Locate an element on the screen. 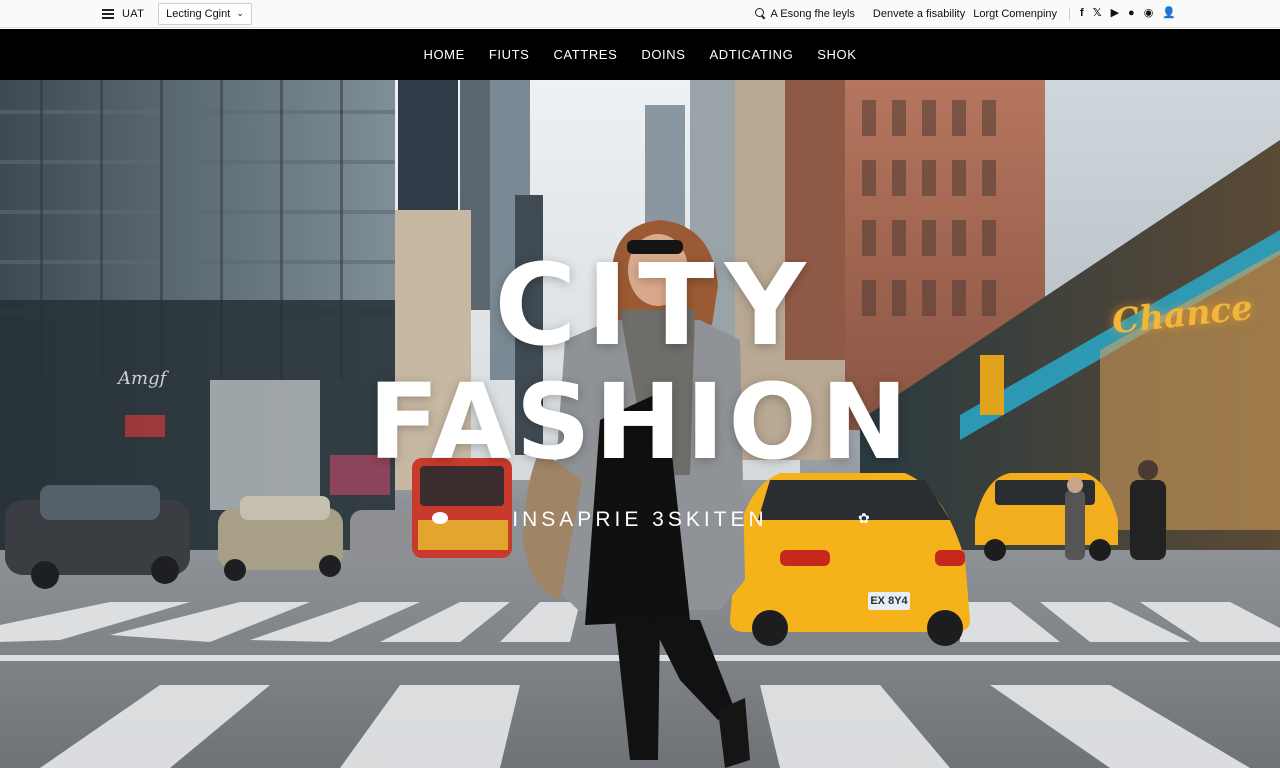  utility-link-2: Lorgt Comenpiny is located at coordinates (1015, 14).